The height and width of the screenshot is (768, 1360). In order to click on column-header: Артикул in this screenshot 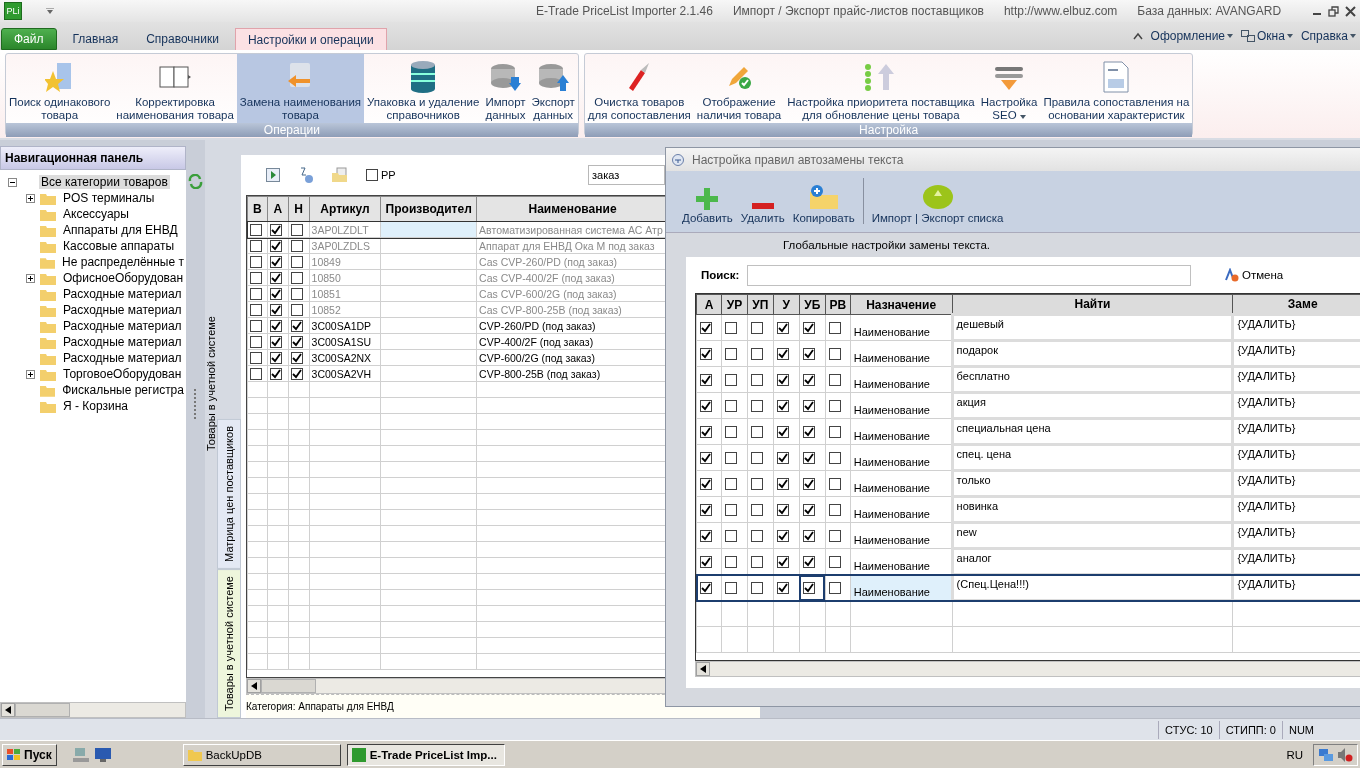, I will do `click(345, 209)`.